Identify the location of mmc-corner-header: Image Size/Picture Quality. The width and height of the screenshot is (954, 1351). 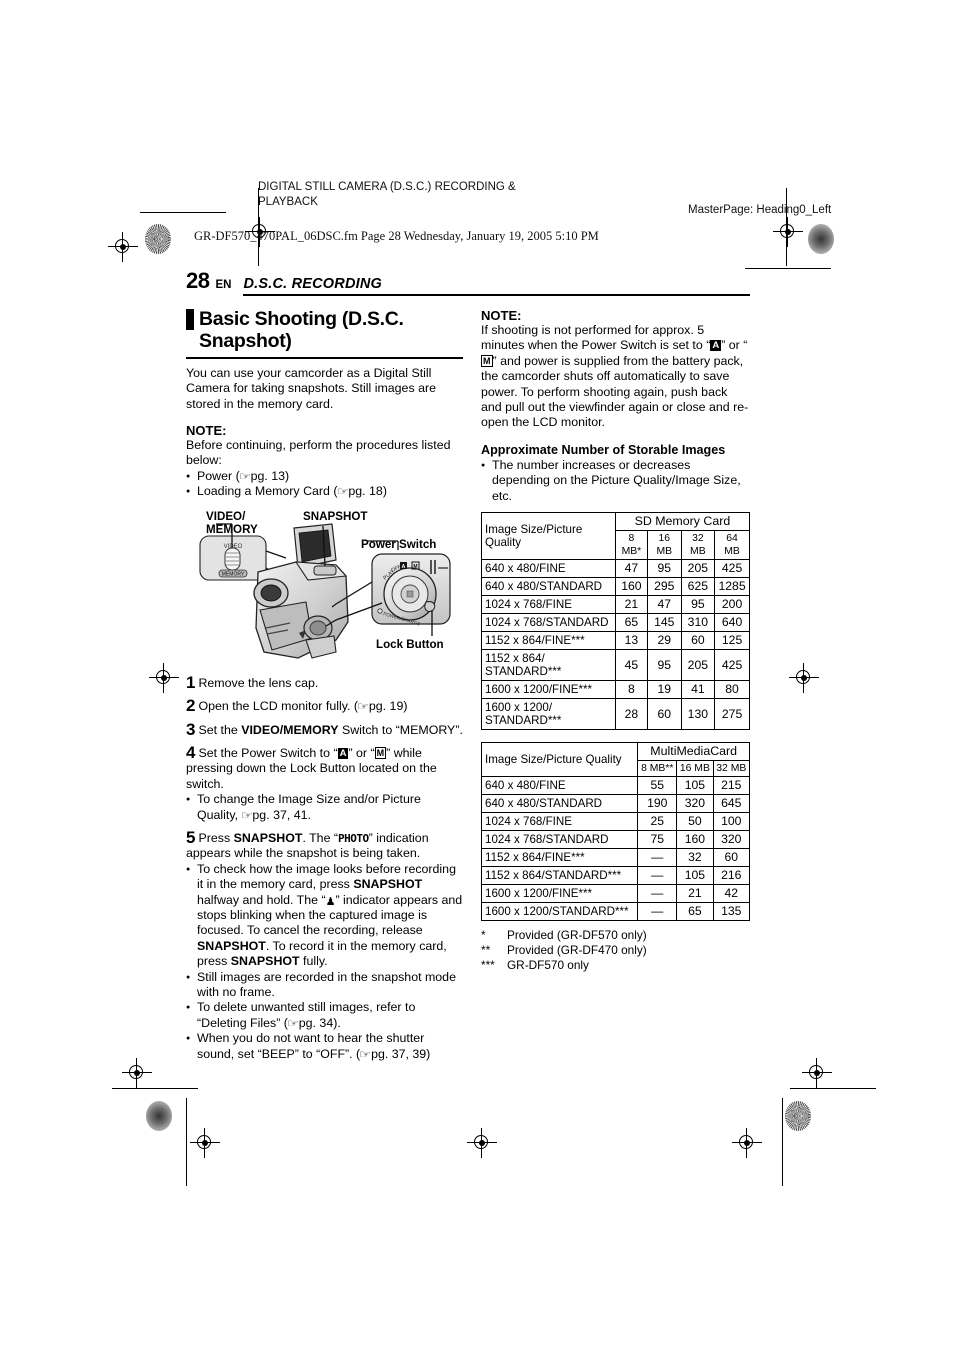
(559, 760).